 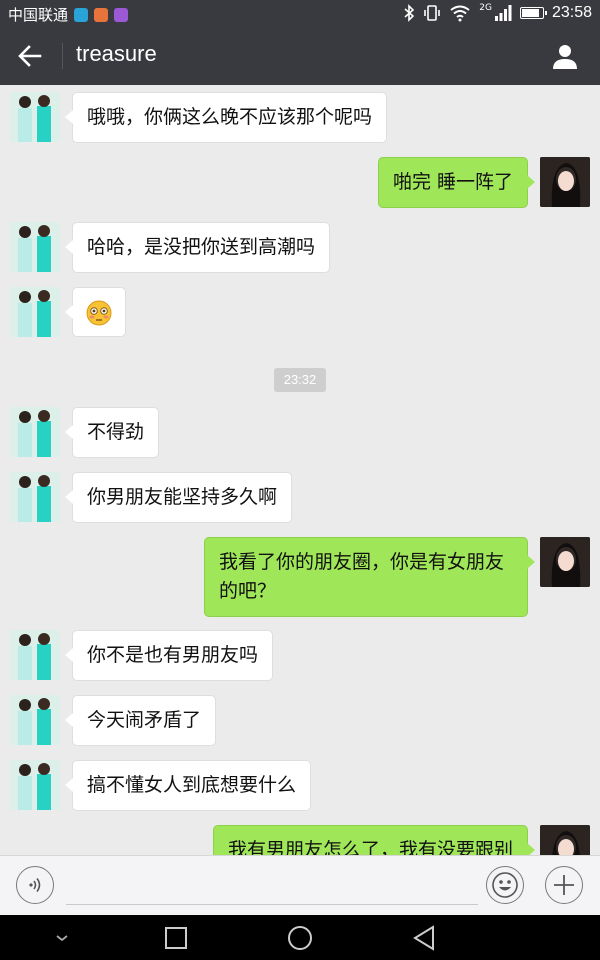 I want to click on message-bubble-incoming, so click(x=95, y=312).